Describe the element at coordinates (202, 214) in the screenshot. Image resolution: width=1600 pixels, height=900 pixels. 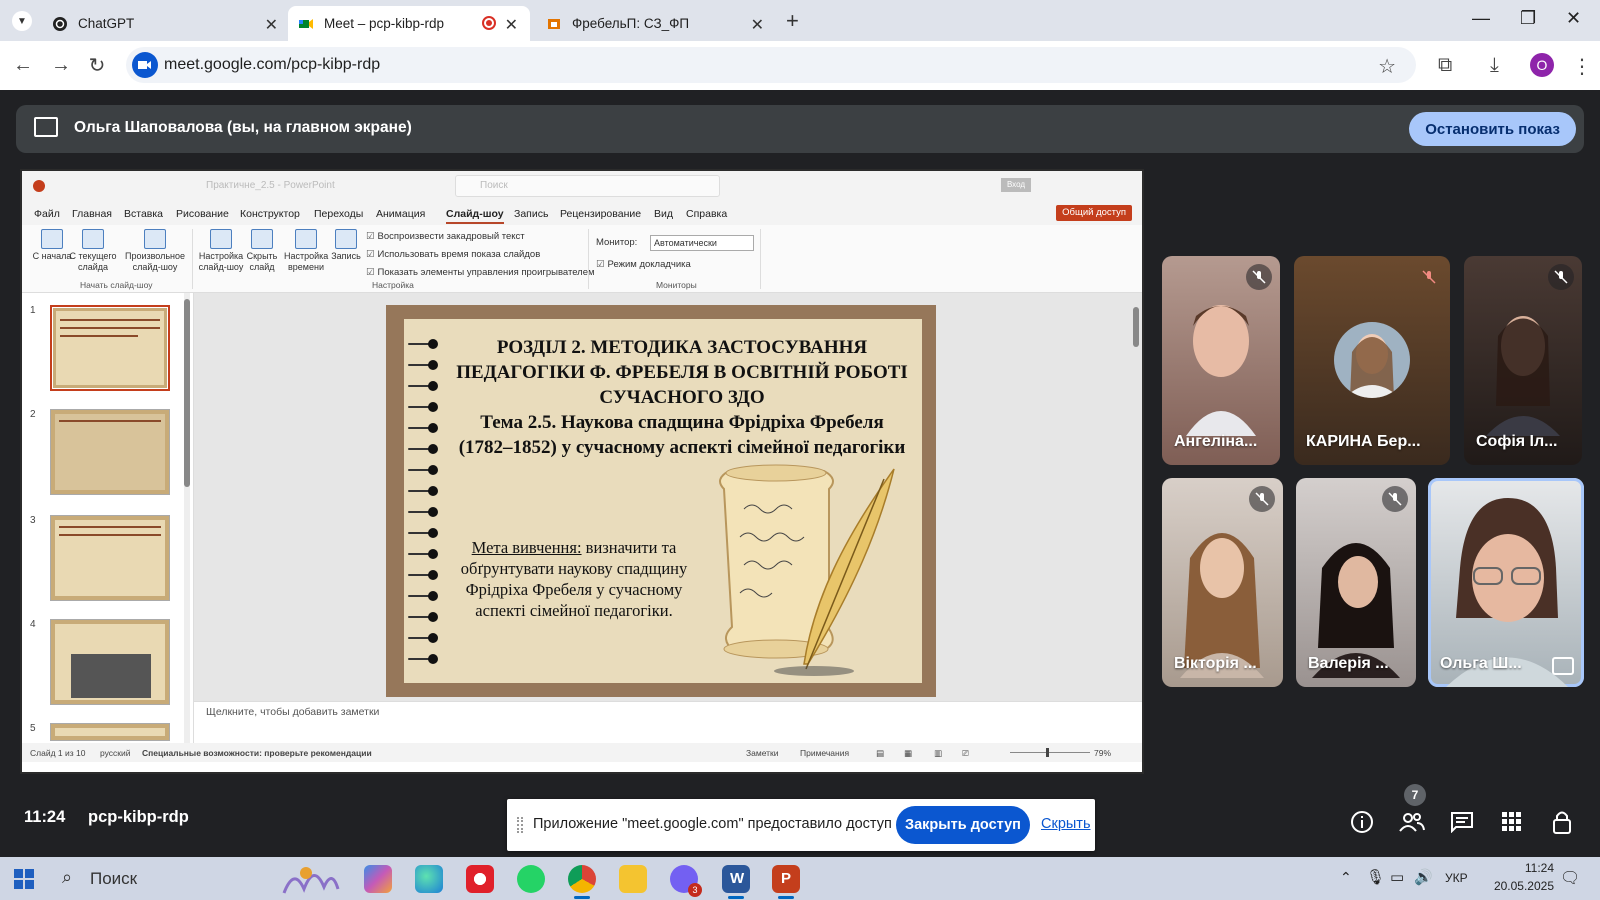
I see `ppt-menu-draw: Рисование` at that location.